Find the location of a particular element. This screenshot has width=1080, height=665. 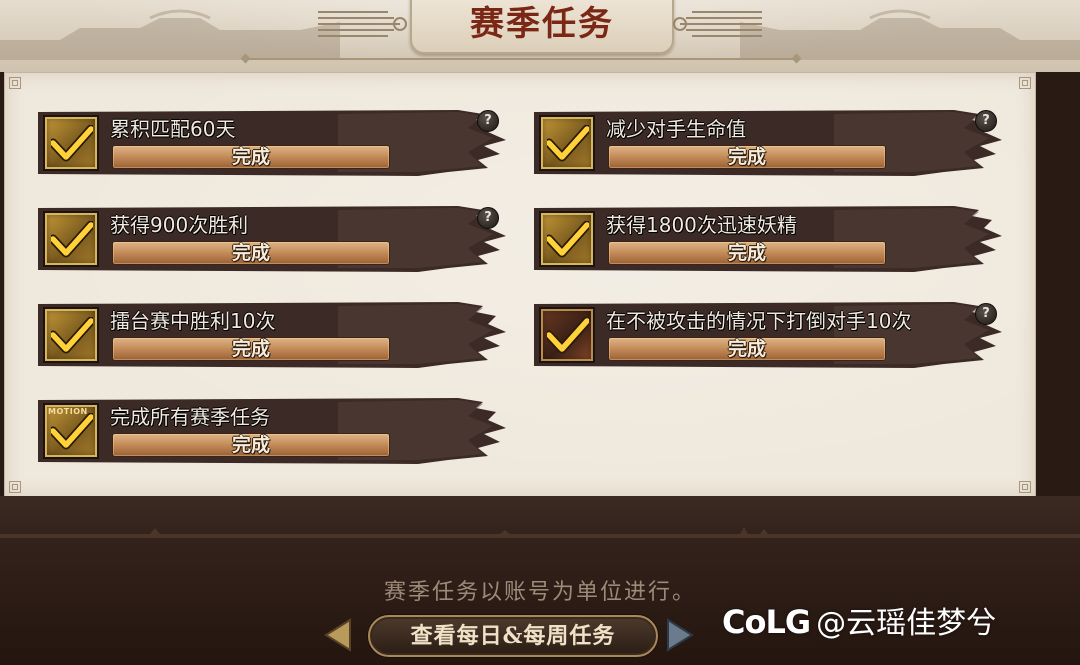

task-name: 在不被攻击的情况下打倒对手10次 is located at coordinates (759, 321).